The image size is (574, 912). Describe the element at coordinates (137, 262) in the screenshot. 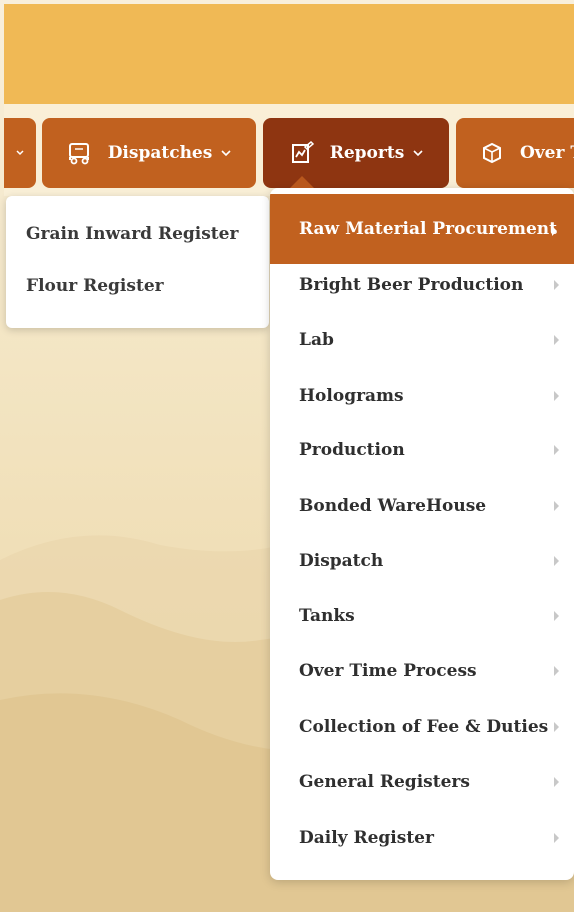

I see `raw-material-submenu: Grain Inward Register Flour Register` at that location.